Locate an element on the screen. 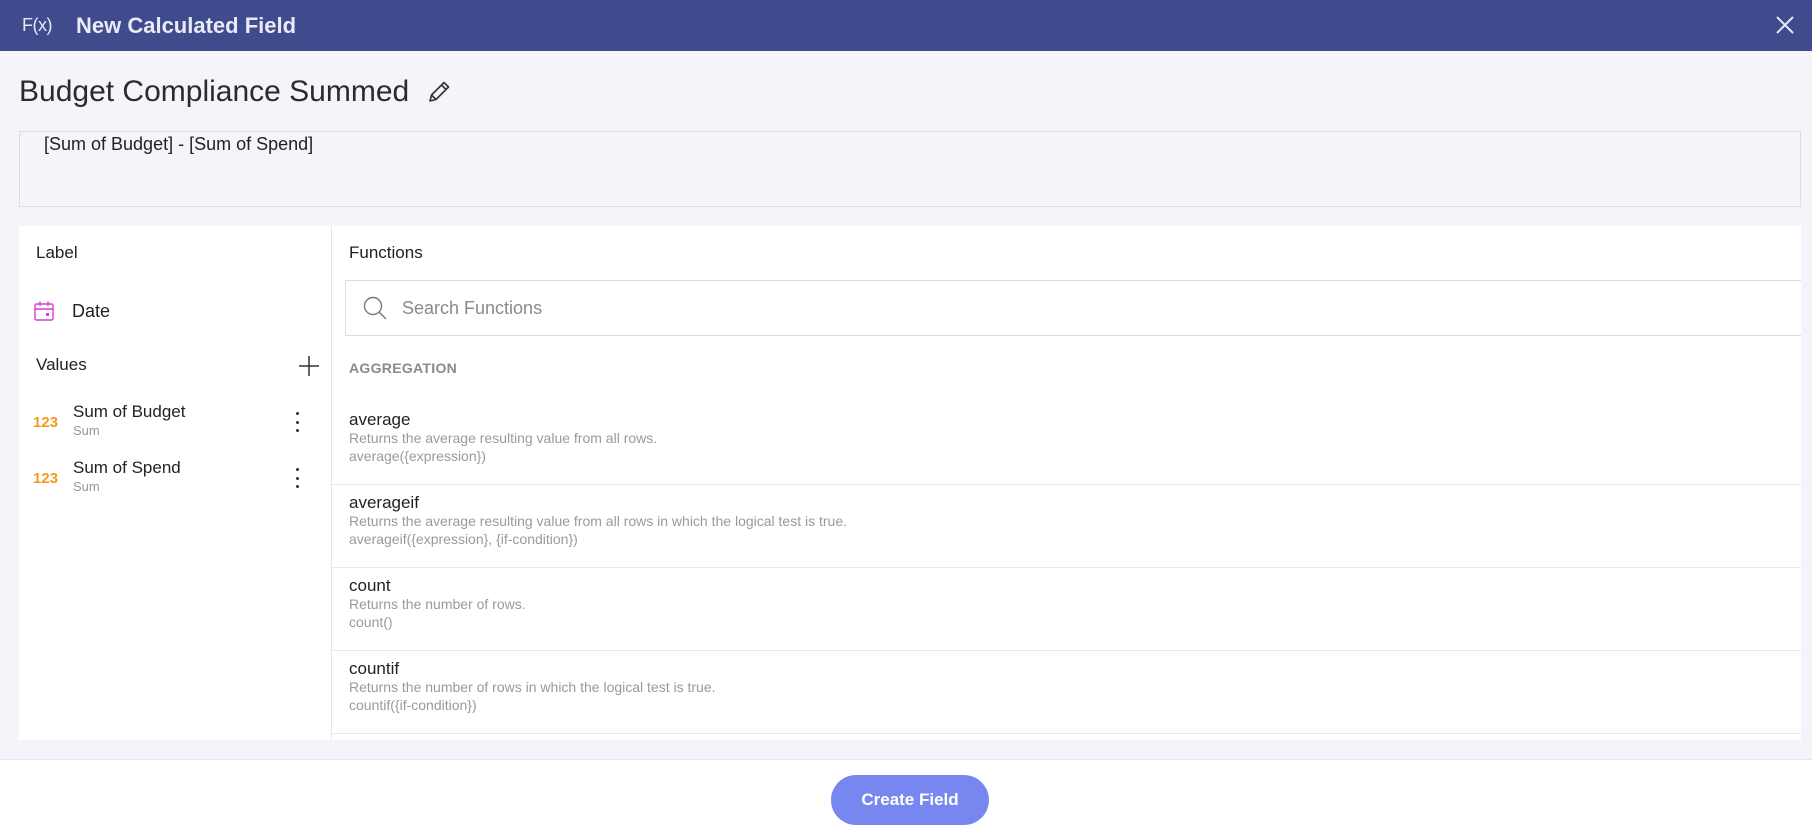  field-name: Budget Compliance Summed is located at coordinates (214, 91).